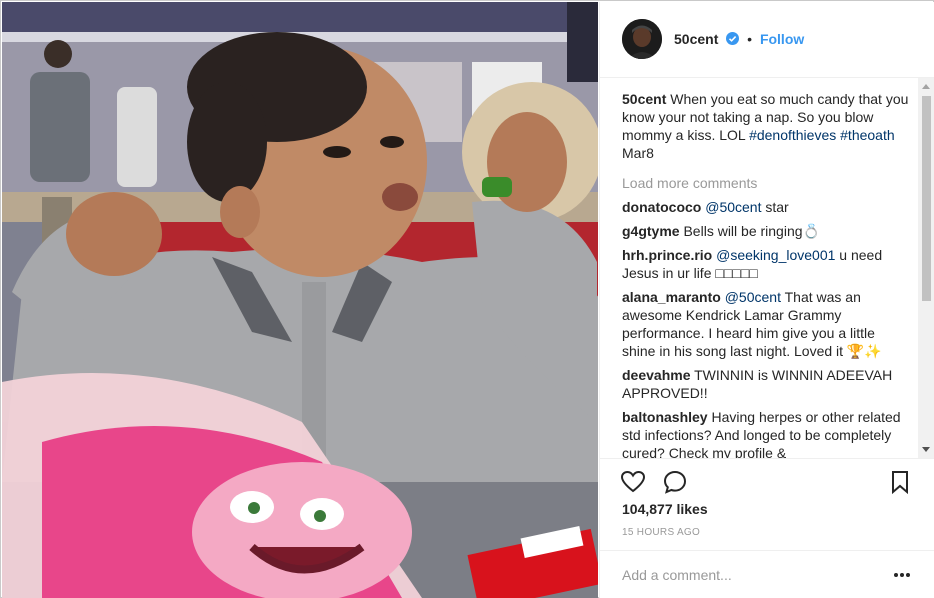 The height and width of the screenshot is (598, 934). I want to click on speech-bubble-icon, so click(675, 482).